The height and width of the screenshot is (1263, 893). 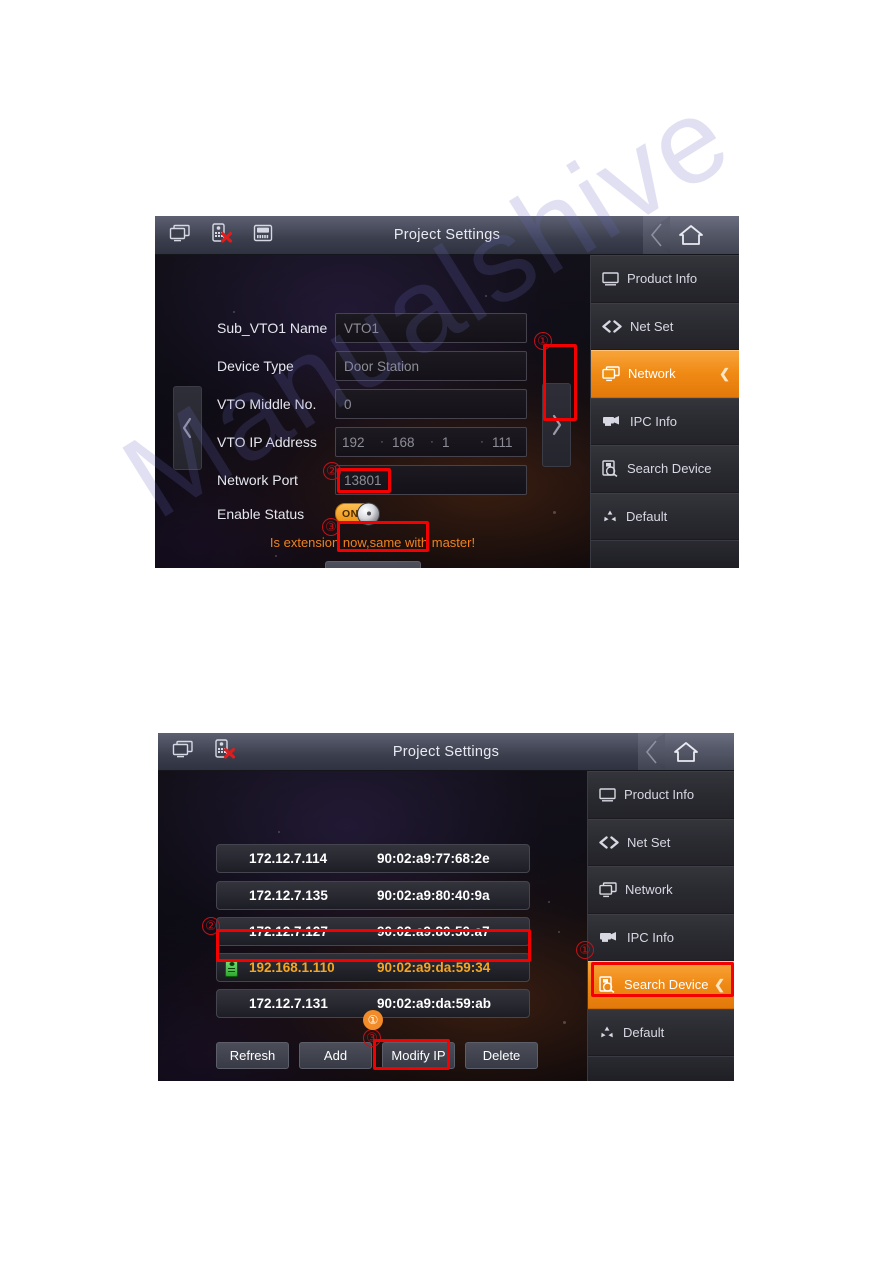 I want to click on sidebar-item-search-device: Search Device ❮, so click(x=661, y=985).